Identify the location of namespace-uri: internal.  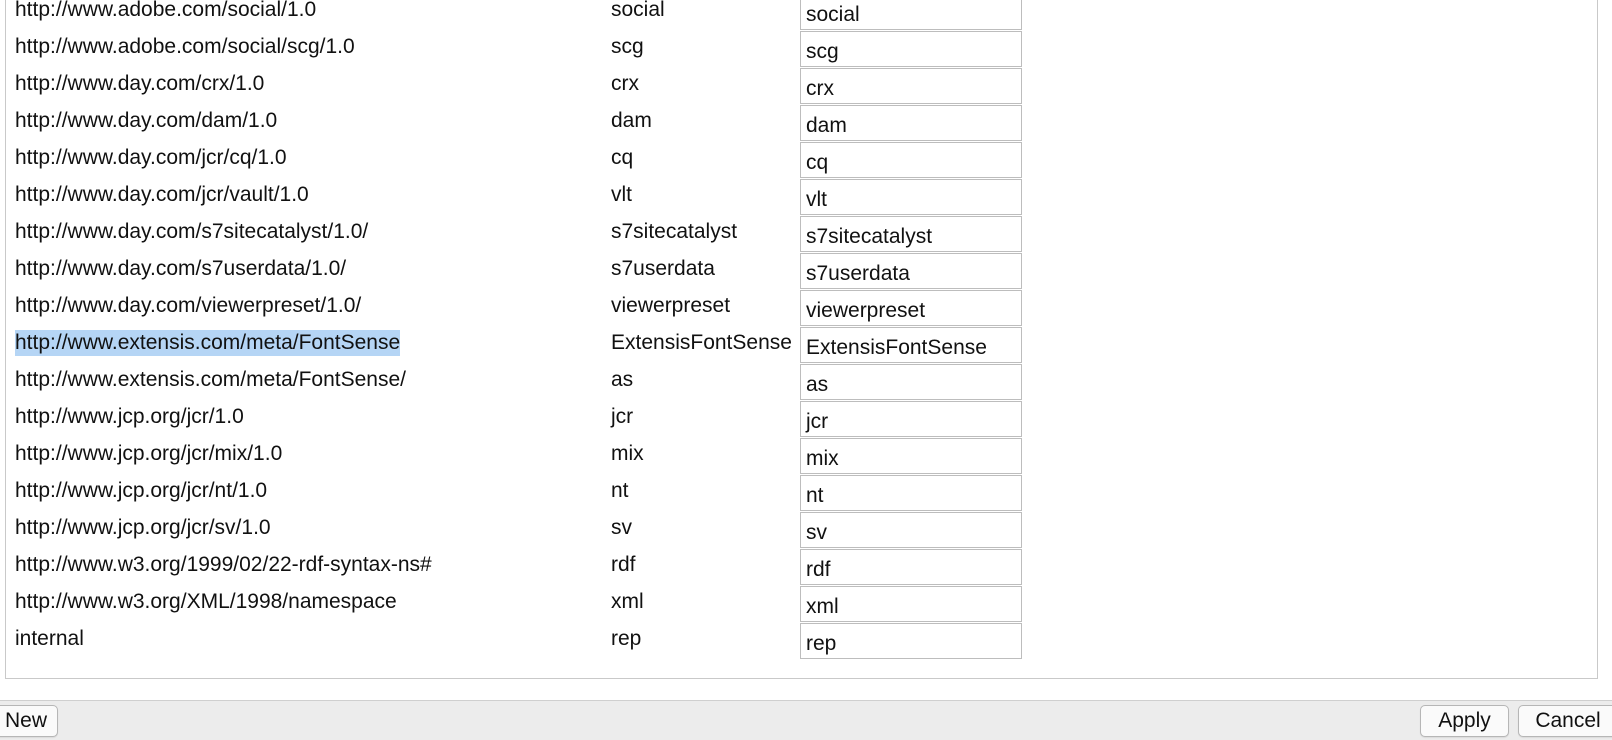
(49, 639).